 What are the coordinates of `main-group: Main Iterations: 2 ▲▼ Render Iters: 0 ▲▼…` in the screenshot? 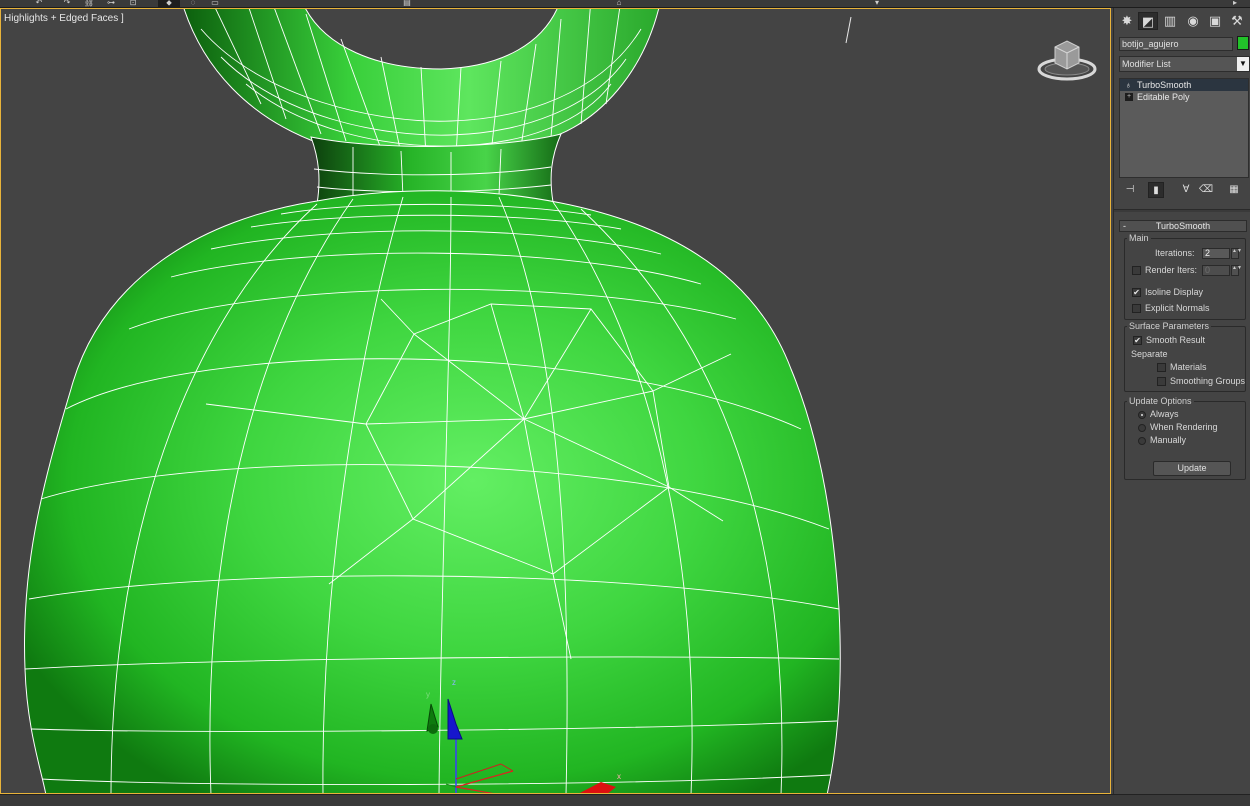 It's located at (1185, 276).